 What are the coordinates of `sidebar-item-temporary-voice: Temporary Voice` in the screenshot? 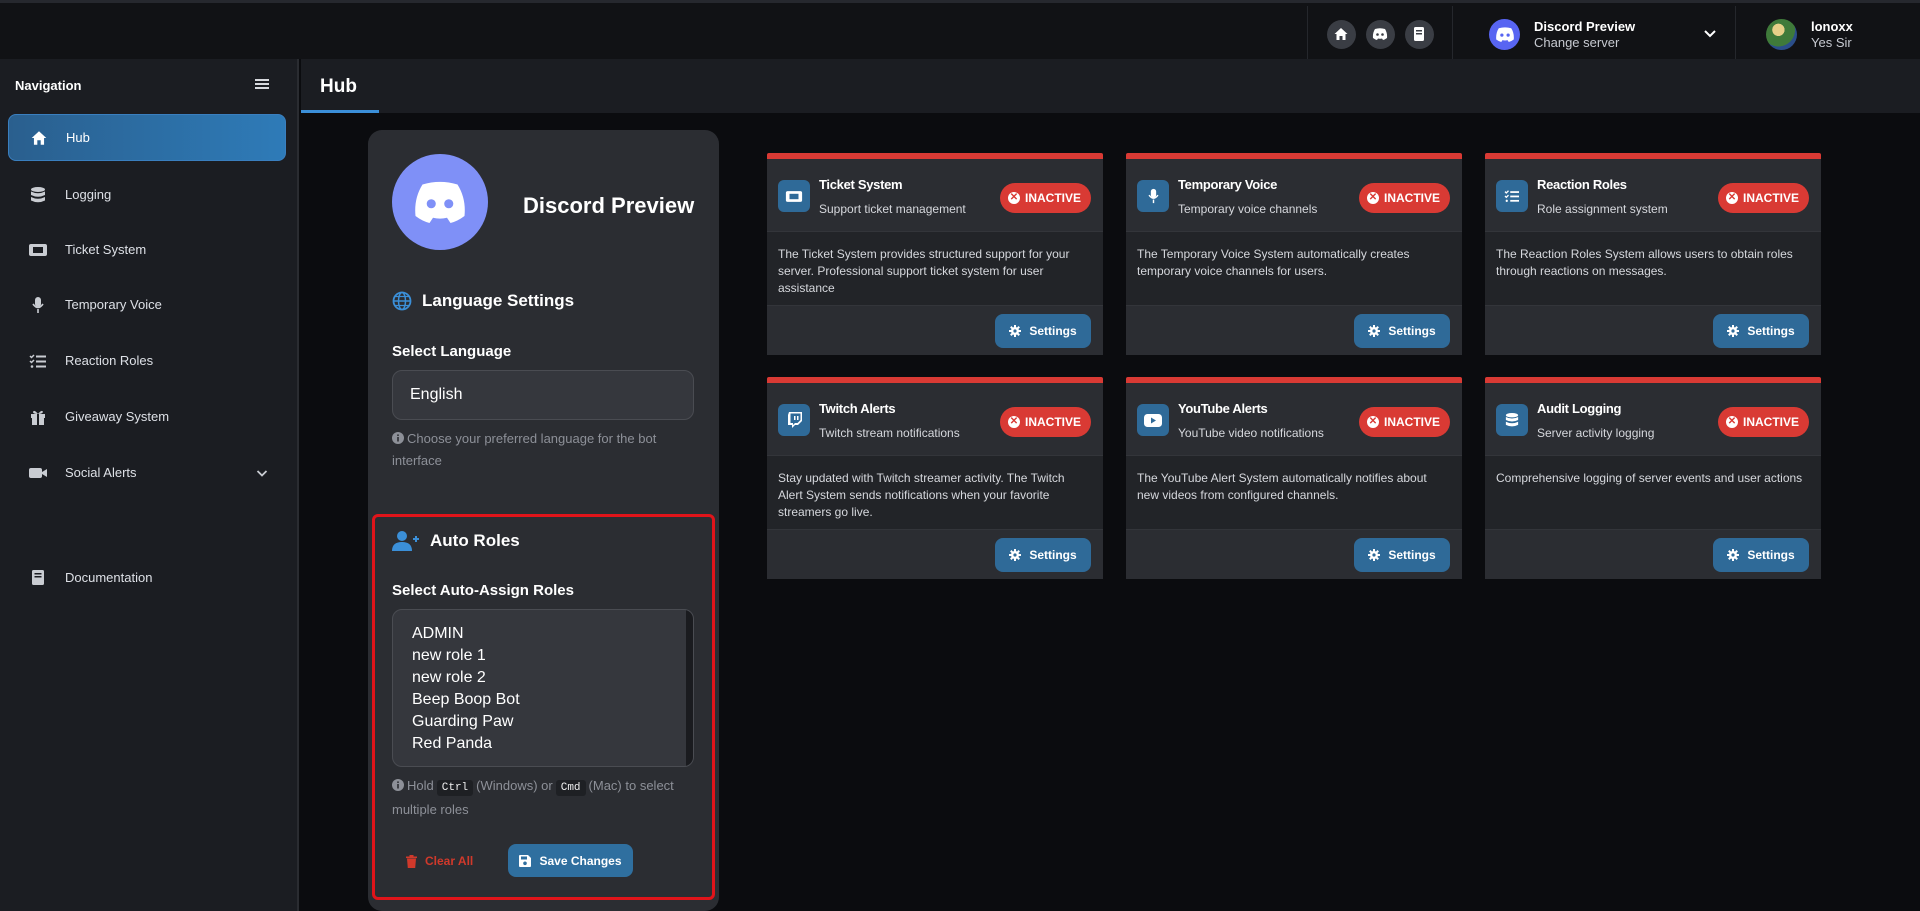 It's located at (147, 304).